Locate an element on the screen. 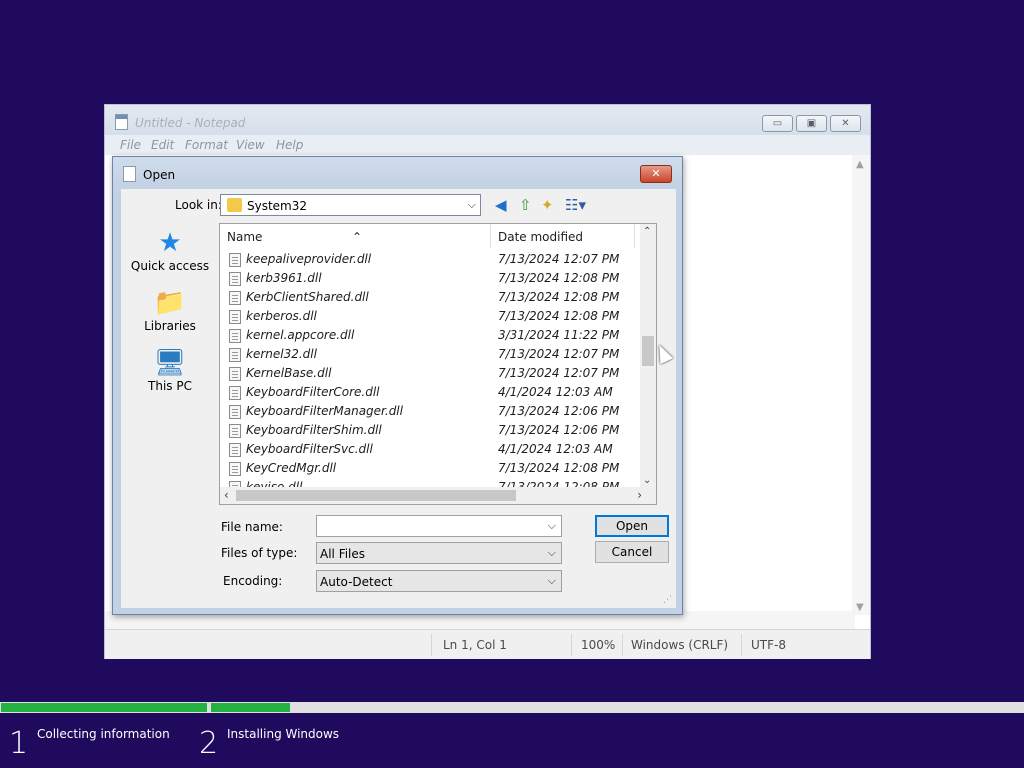 The width and height of the screenshot is (1024, 768). setup-progress-bar is located at coordinates (512, 707).